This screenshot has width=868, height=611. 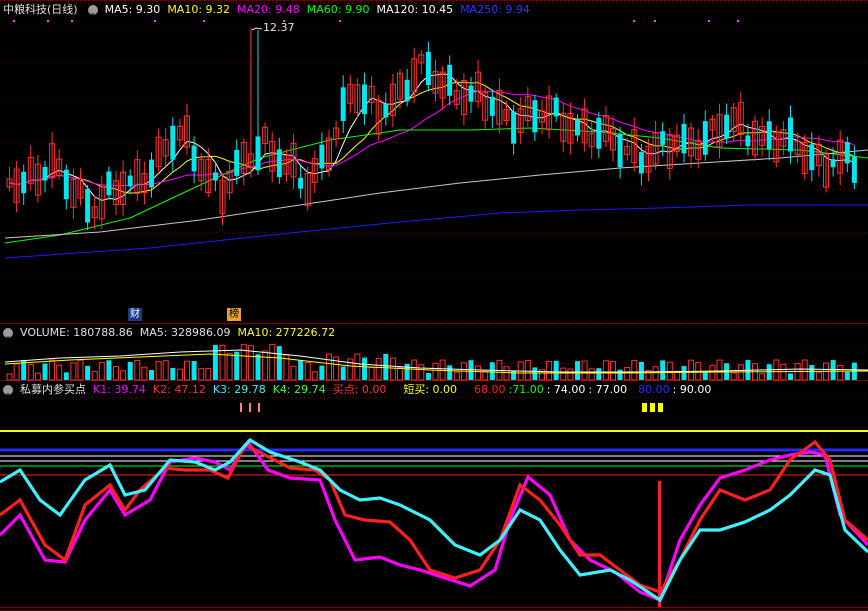 What do you see at coordinates (415, 9) in the screenshot?
I see `ma120-label: MA120: 10.45` at bounding box center [415, 9].